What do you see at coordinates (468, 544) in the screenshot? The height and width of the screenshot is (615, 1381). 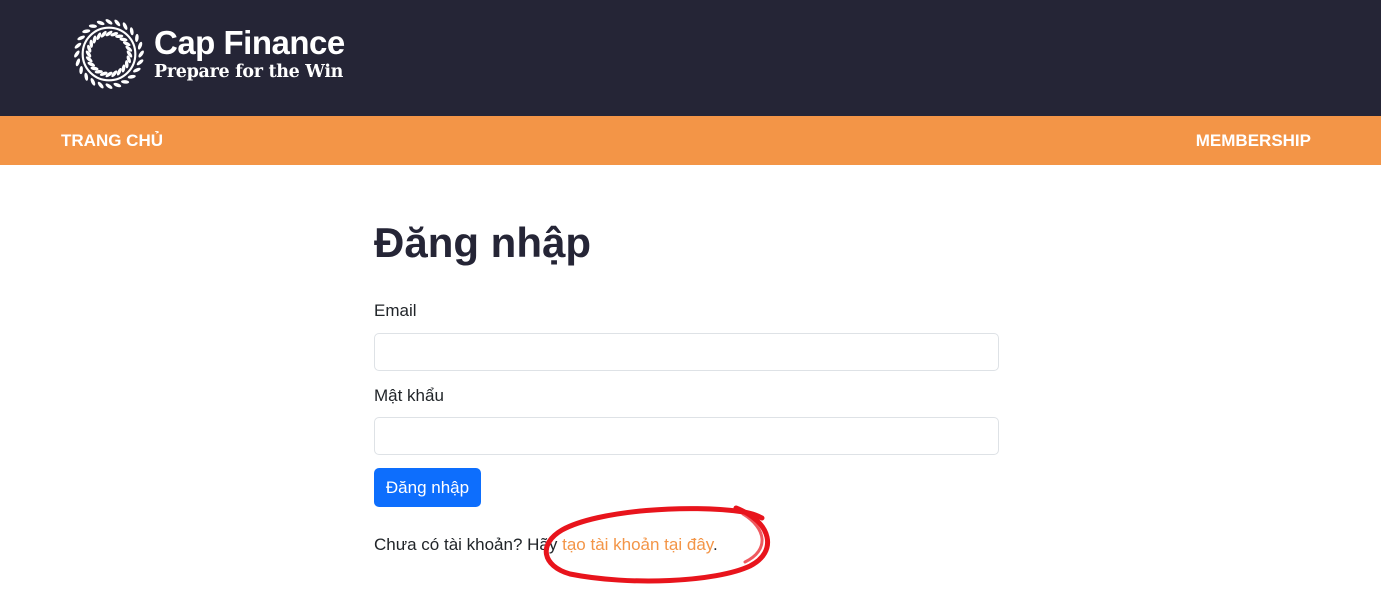 I see `signup-prefix: Chưa có tài khoản? Hãy` at bounding box center [468, 544].